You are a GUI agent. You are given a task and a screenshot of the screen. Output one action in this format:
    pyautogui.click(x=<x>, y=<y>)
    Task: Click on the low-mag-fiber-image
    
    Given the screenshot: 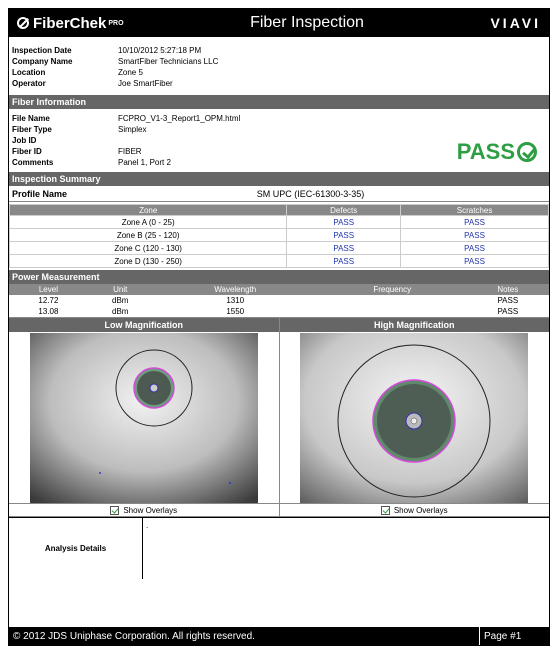 What is the action you would take?
    pyautogui.click(x=143, y=417)
    